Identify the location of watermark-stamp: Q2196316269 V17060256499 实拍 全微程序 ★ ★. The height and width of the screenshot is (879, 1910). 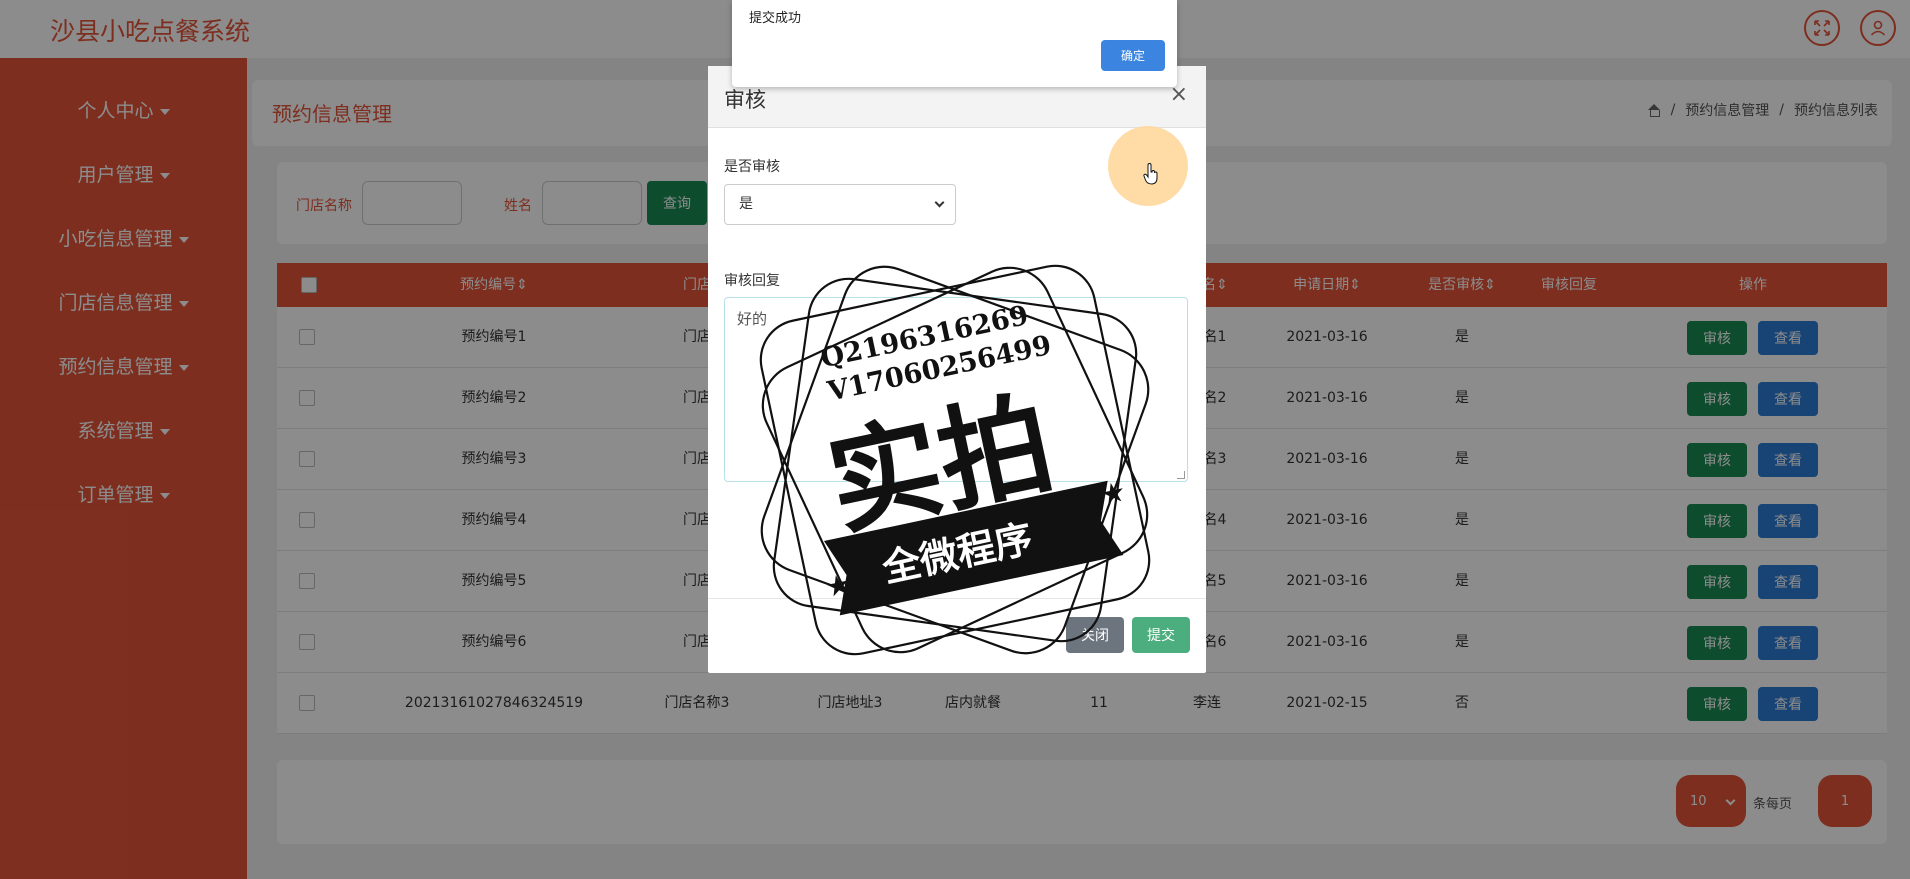
(955, 460).